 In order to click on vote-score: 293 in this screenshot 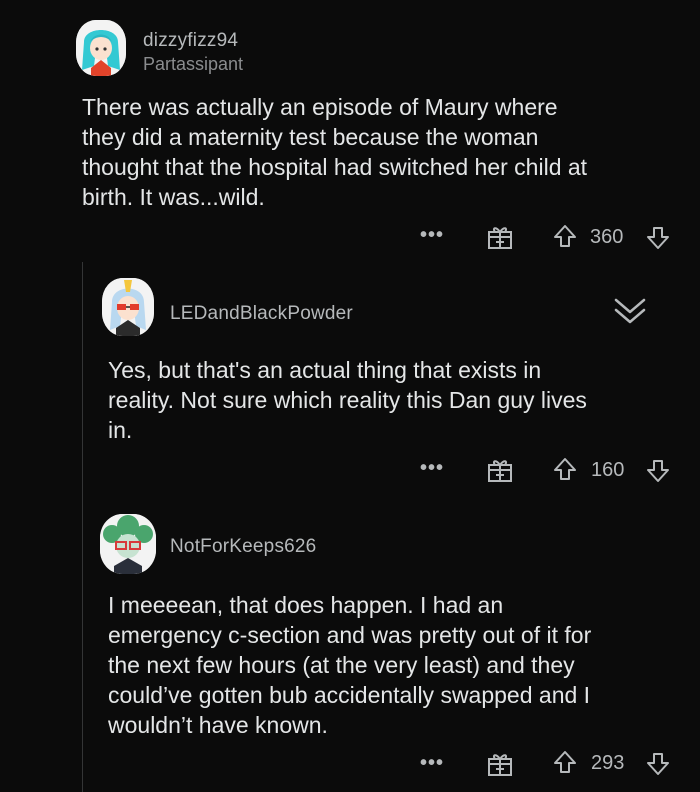, I will do `click(608, 763)`.